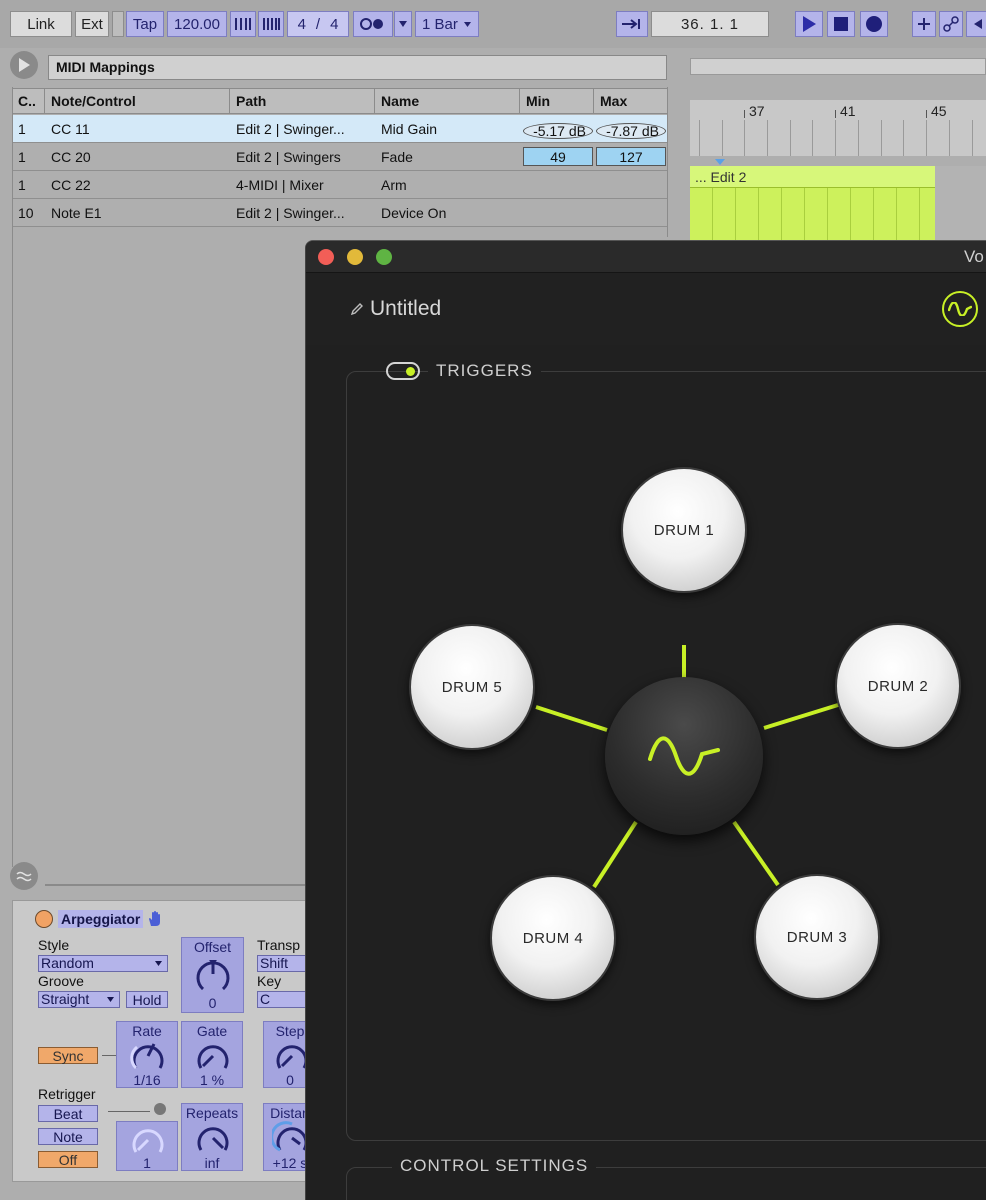 Image resolution: width=986 pixels, height=1200 pixels. Describe the element at coordinates (68, 1055) in the screenshot. I see `sync-button: Sync` at that location.